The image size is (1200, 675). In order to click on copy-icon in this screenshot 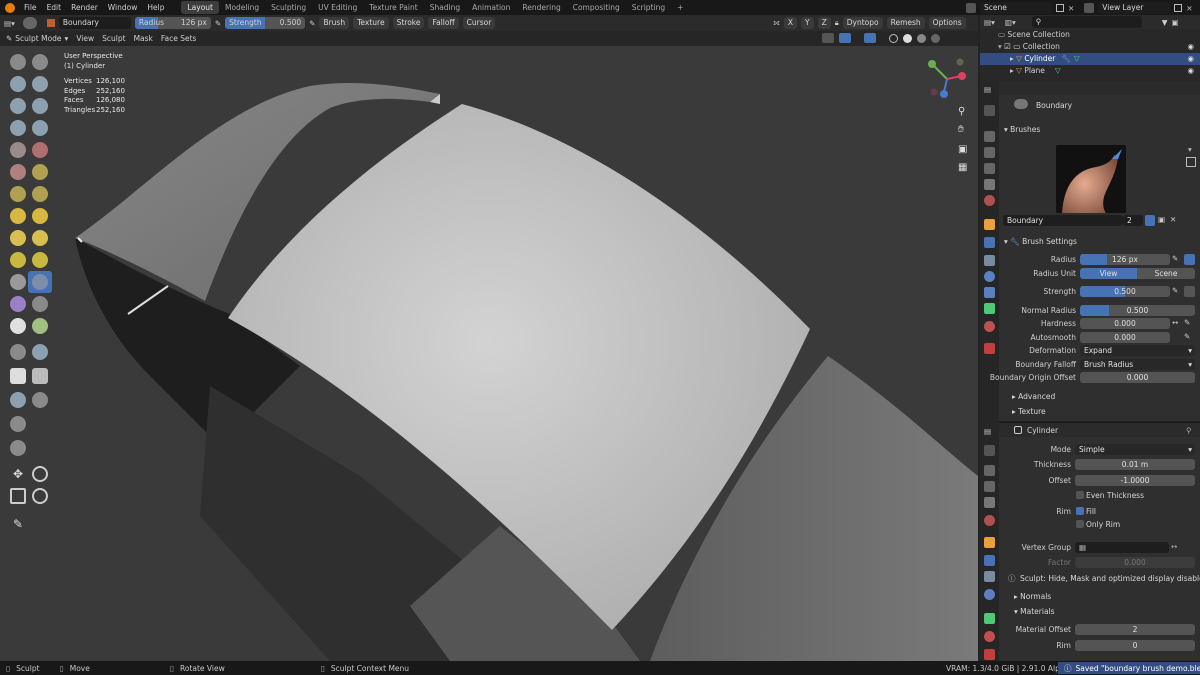, I will do `click(1178, 8)`.